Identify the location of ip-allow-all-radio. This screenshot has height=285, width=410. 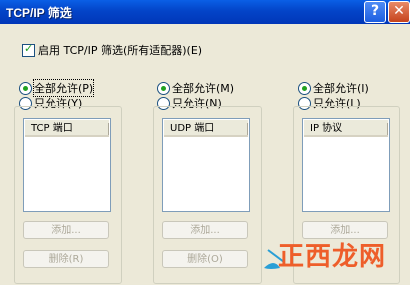
(304, 88).